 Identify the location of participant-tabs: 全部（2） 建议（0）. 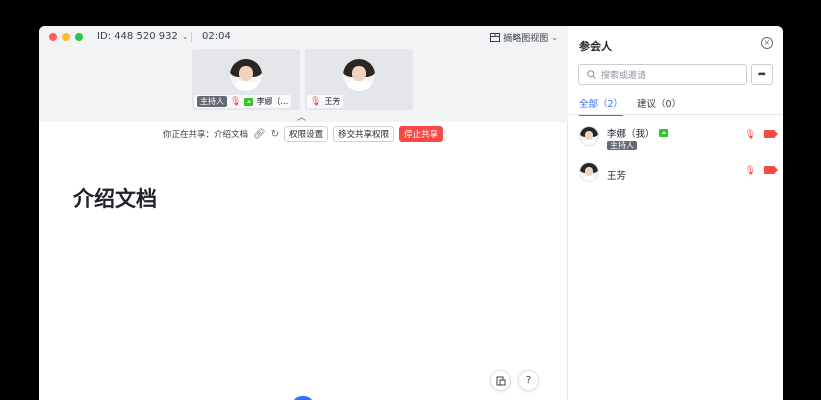
(630, 106).